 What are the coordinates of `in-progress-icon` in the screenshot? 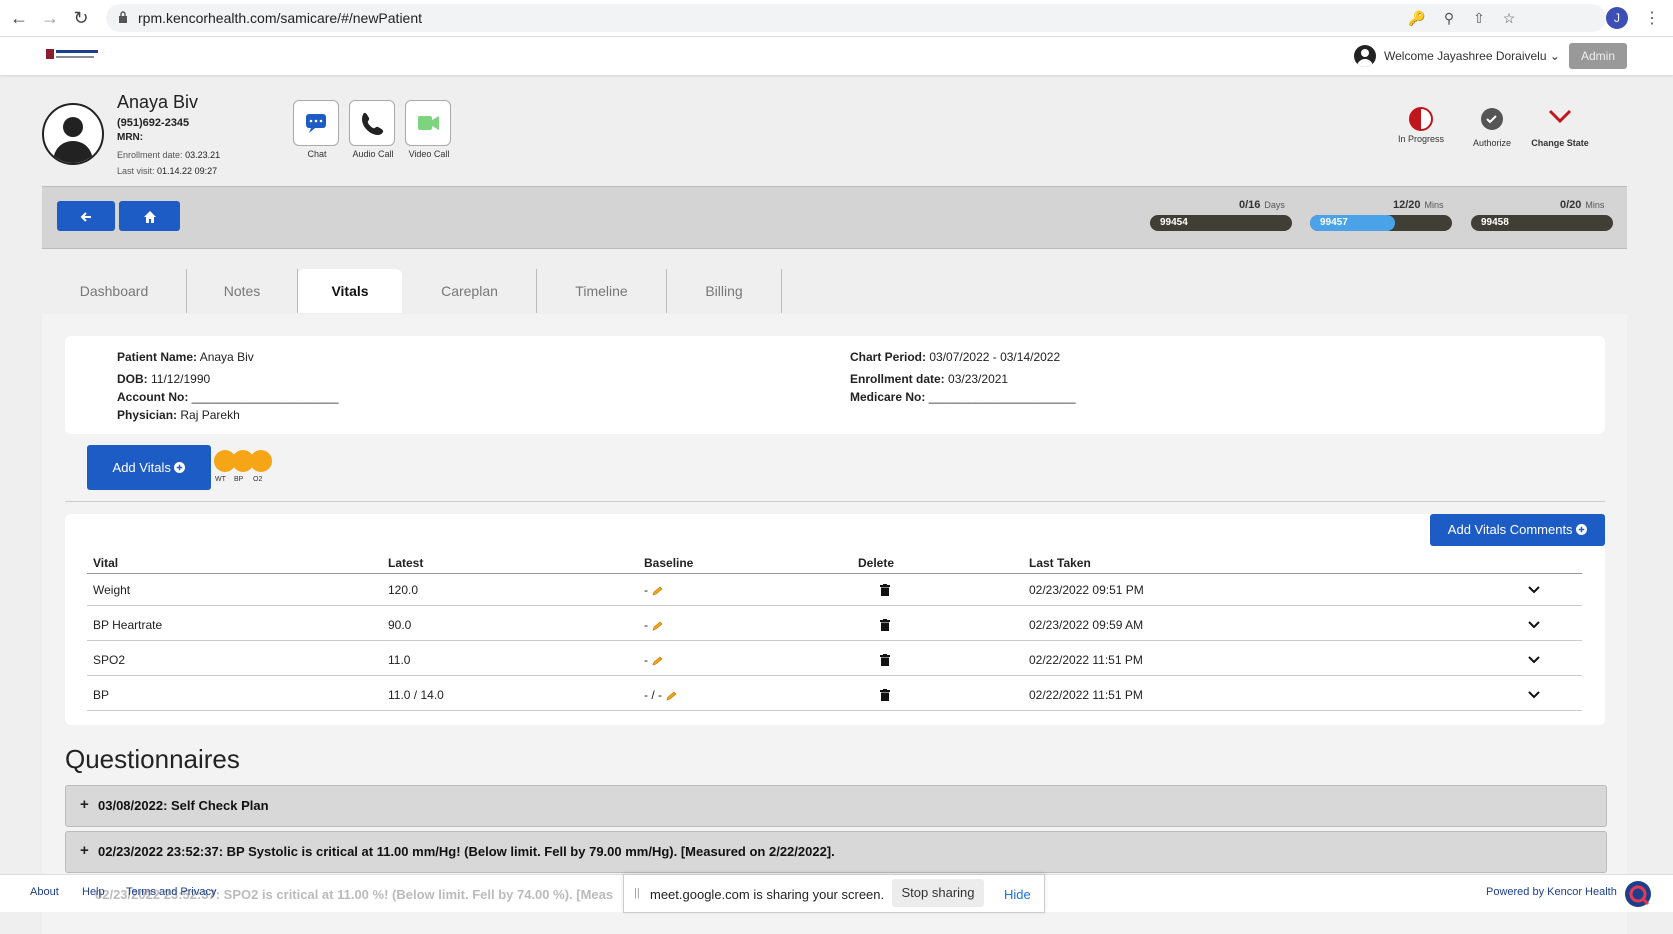 It's located at (1421, 119).